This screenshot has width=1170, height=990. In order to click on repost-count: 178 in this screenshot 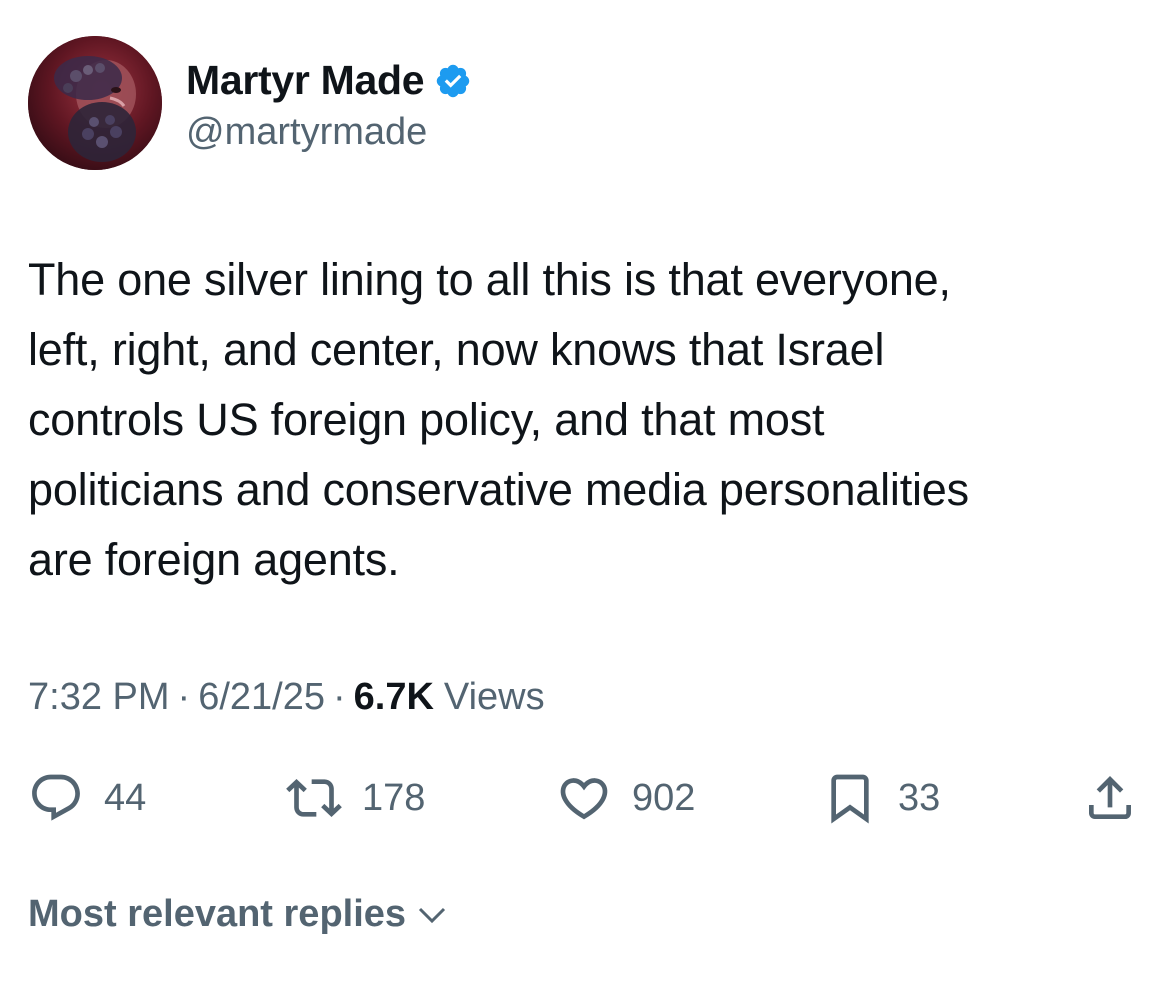, I will do `click(394, 797)`.